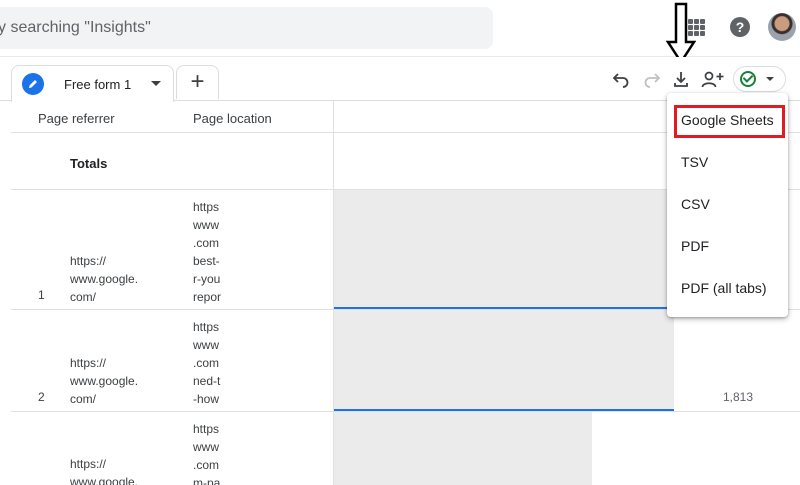  What do you see at coordinates (75, 27) in the screenshot?
I see `search-placeholder: y searching "Insights"` at bounding box center [75, 27].